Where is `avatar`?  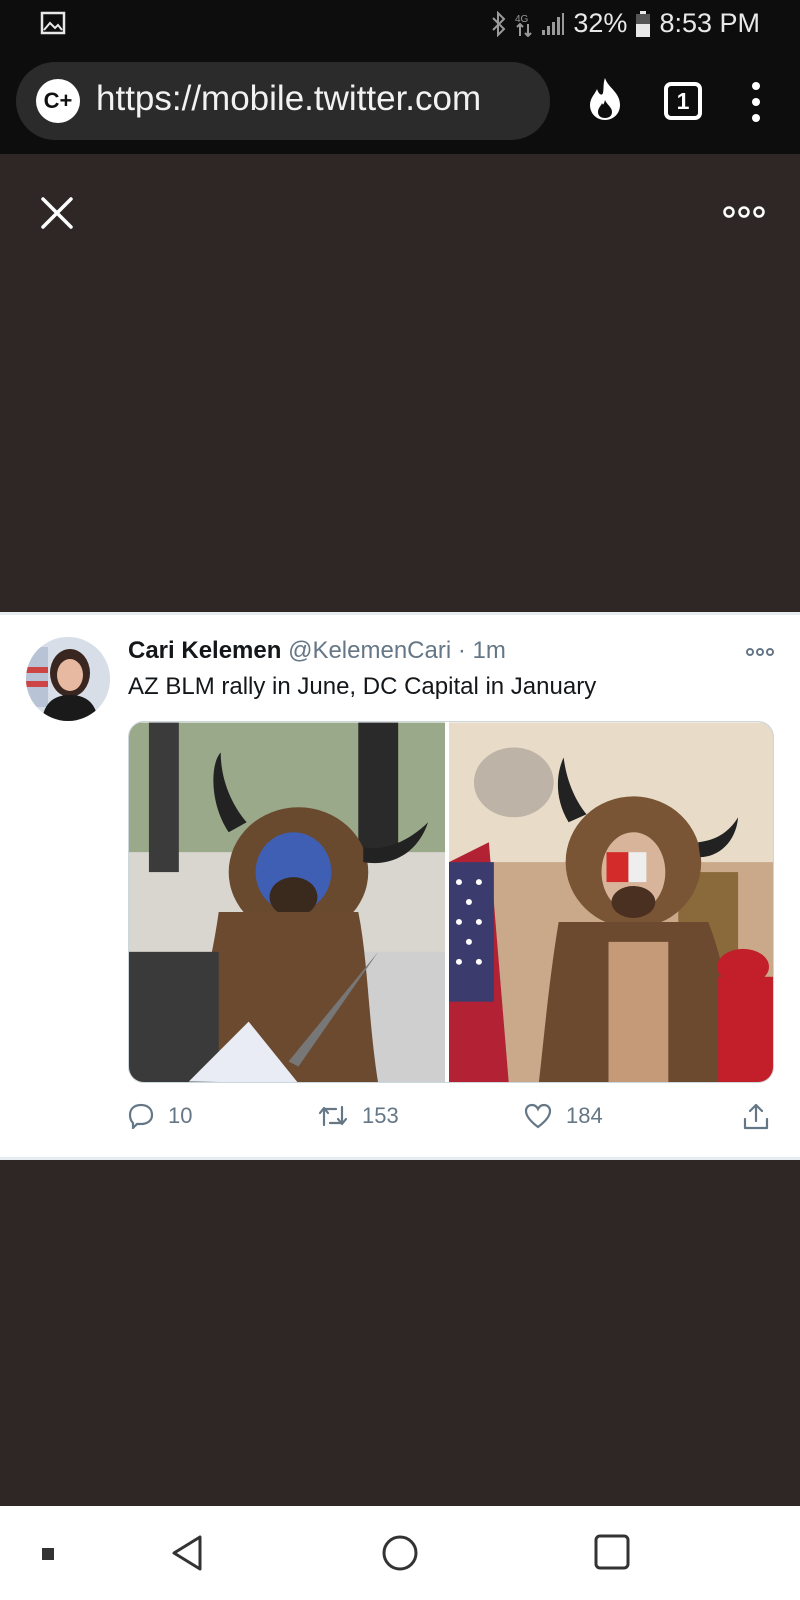 avatar is located at coordinates (68, 679).